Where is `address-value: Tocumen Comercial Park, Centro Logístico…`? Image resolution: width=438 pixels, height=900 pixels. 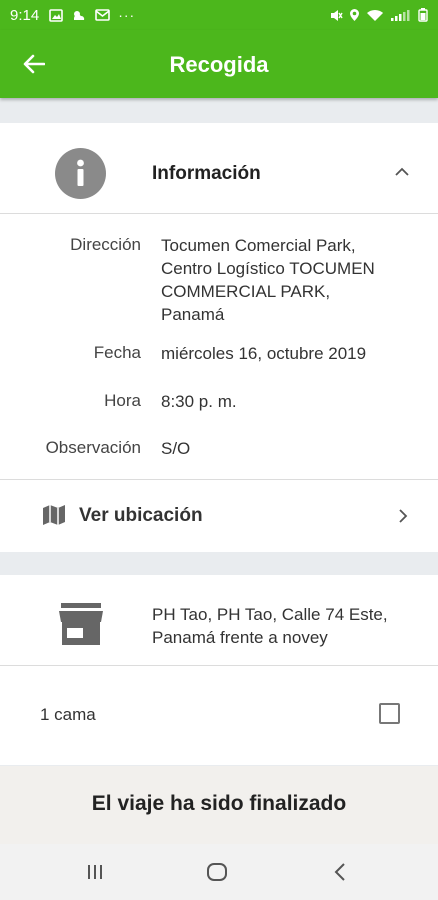 address-value: Tocumen Comercial Park, Centro Logístico… is located at coordinates (268, 280).